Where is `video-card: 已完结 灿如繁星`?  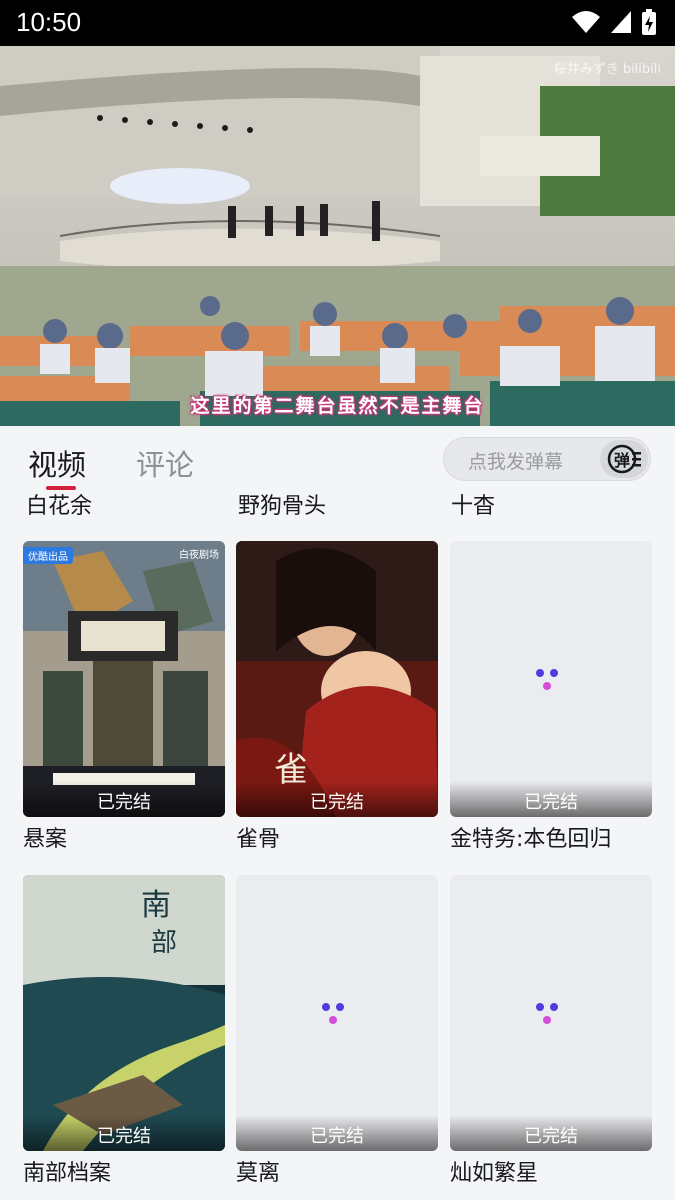
video-card: 已完结 灿如繁星 is located at coordinates (551, 1031).